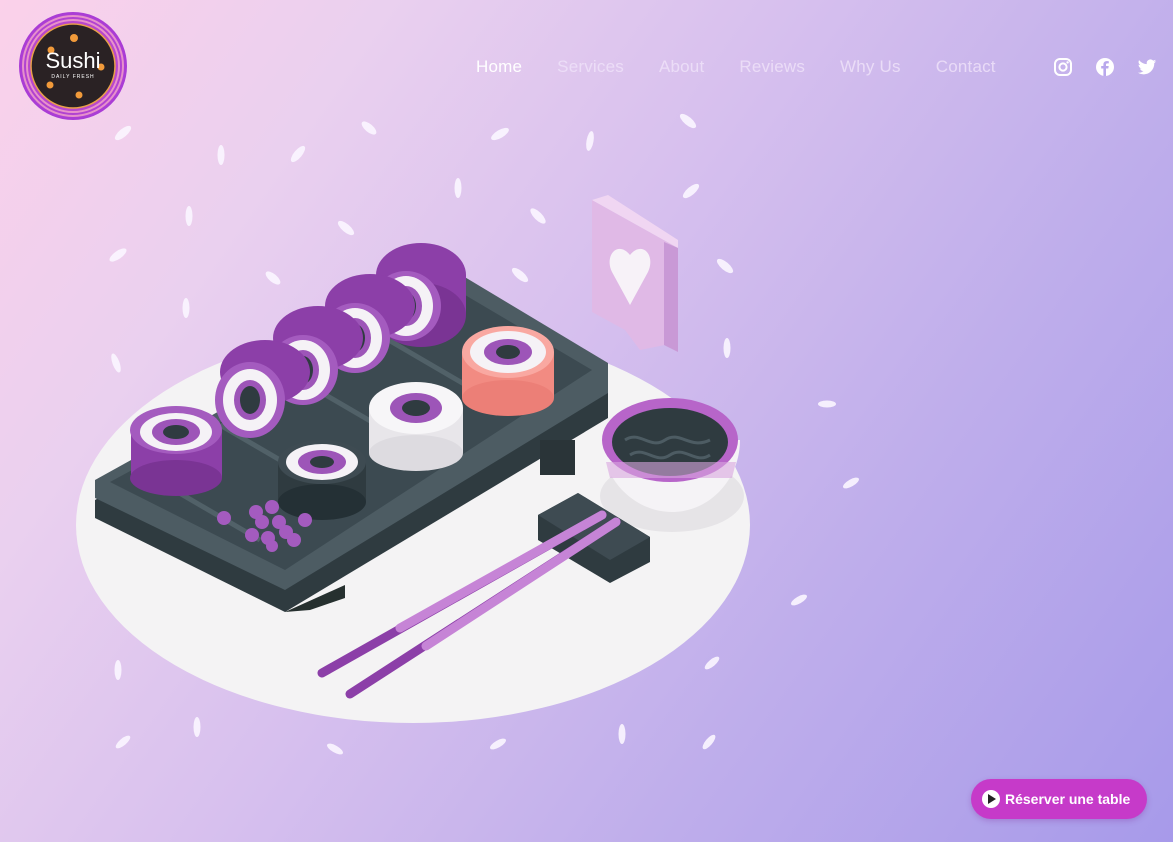 The height and width of the screenshot is (842, 1173). Describe the element at coordinates (499, 67) in the screenshot. I see `nav-home: Home` at that location.